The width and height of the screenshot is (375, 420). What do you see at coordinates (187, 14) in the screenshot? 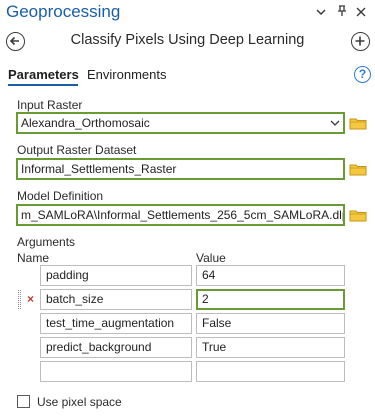
I see `pane-titlebar: Geoprocessing` at bounding box center [187, 14].